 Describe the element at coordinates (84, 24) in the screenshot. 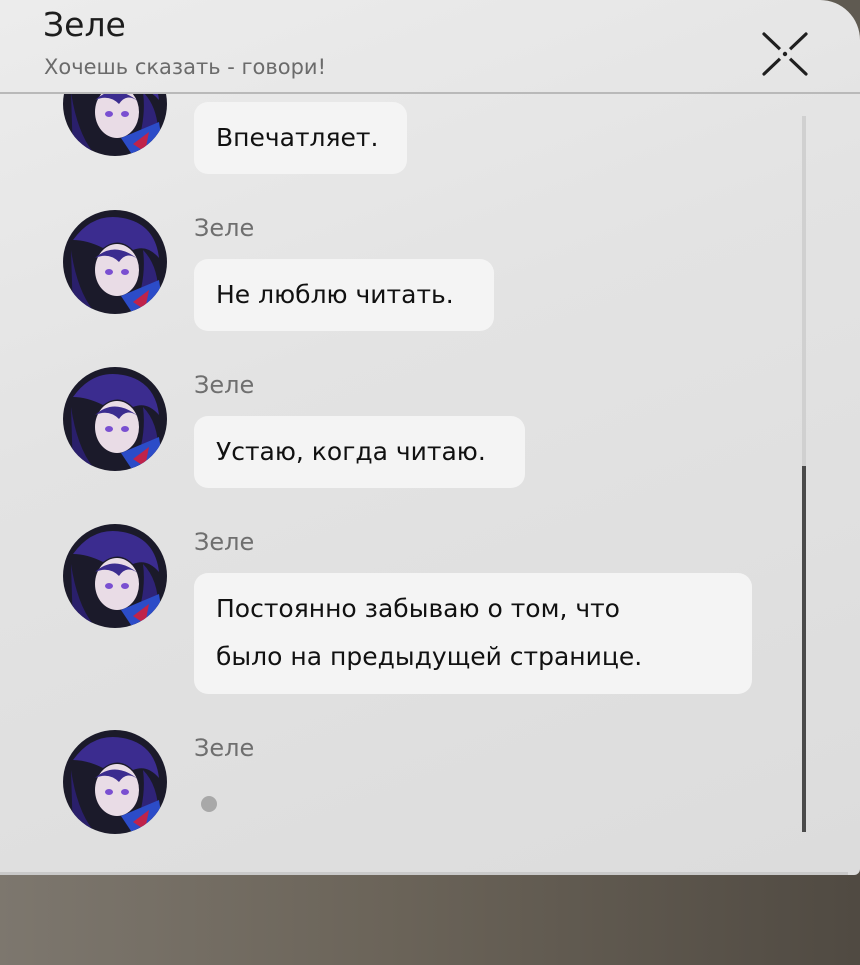

I see `chat-title: Зеле` at that location.